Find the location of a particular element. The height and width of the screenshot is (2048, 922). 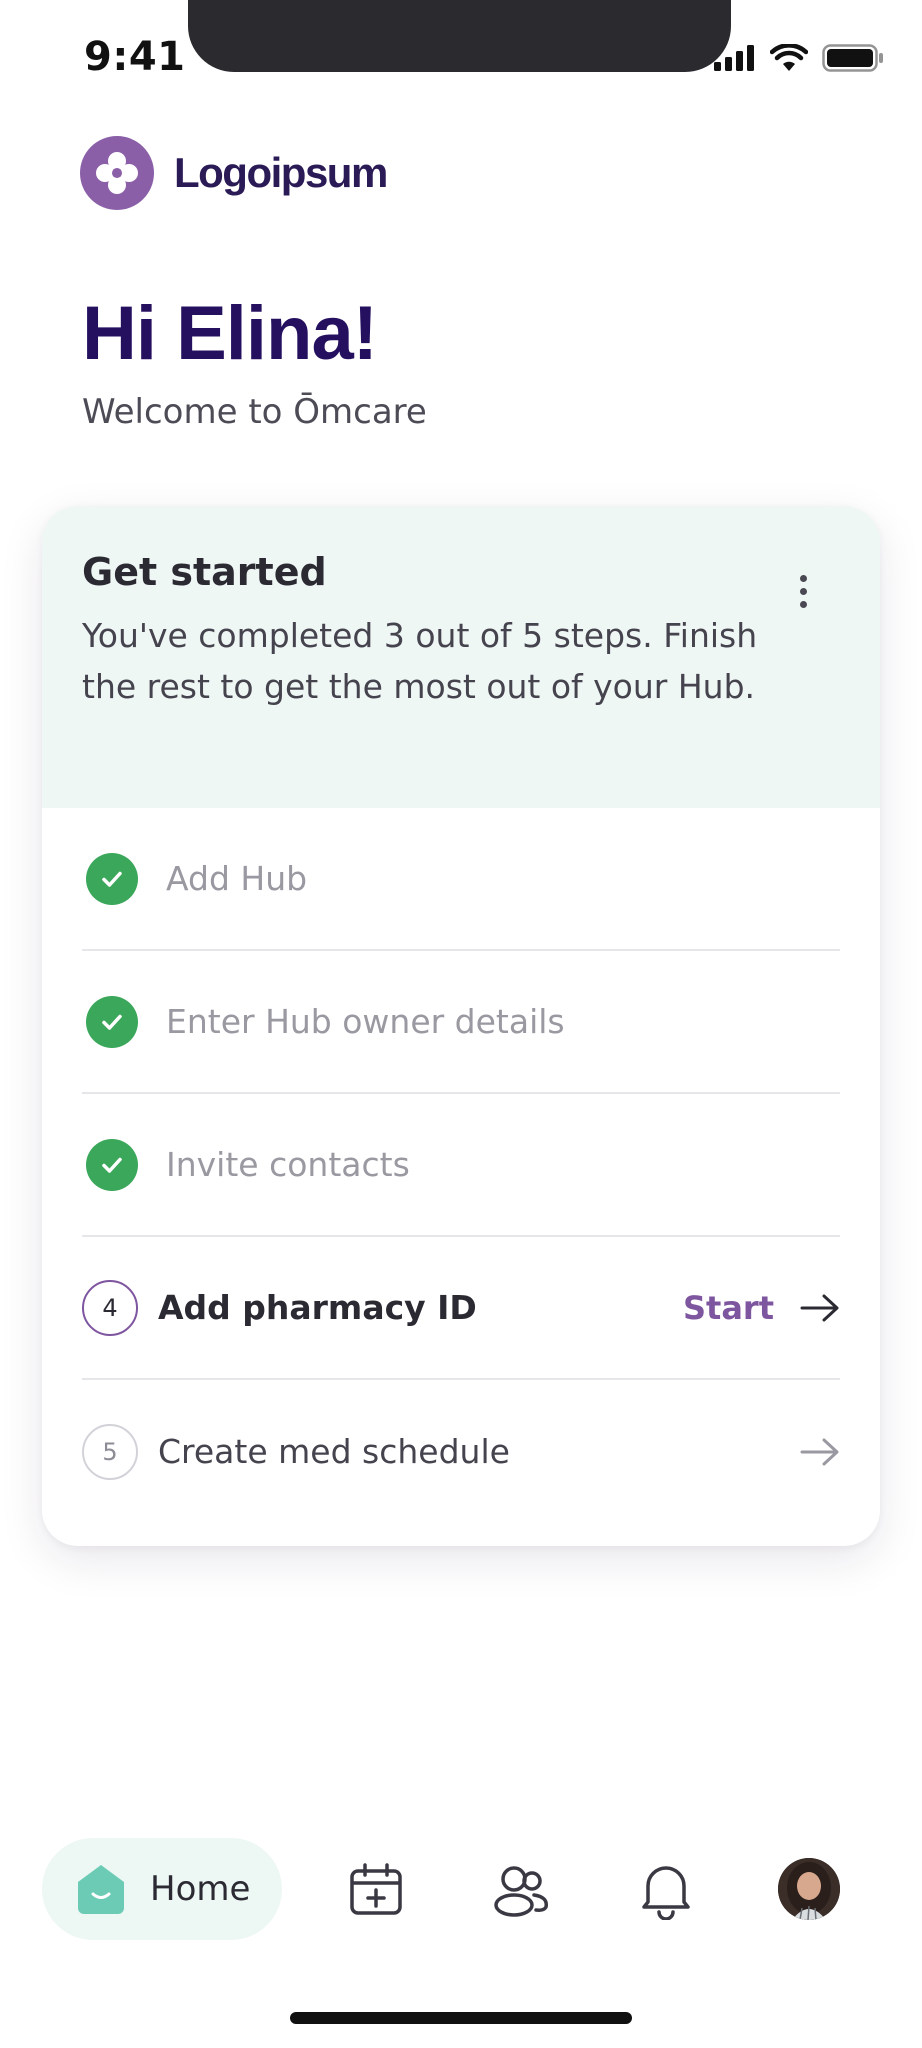

start-button: Start is located at coordinates (761, 1308).